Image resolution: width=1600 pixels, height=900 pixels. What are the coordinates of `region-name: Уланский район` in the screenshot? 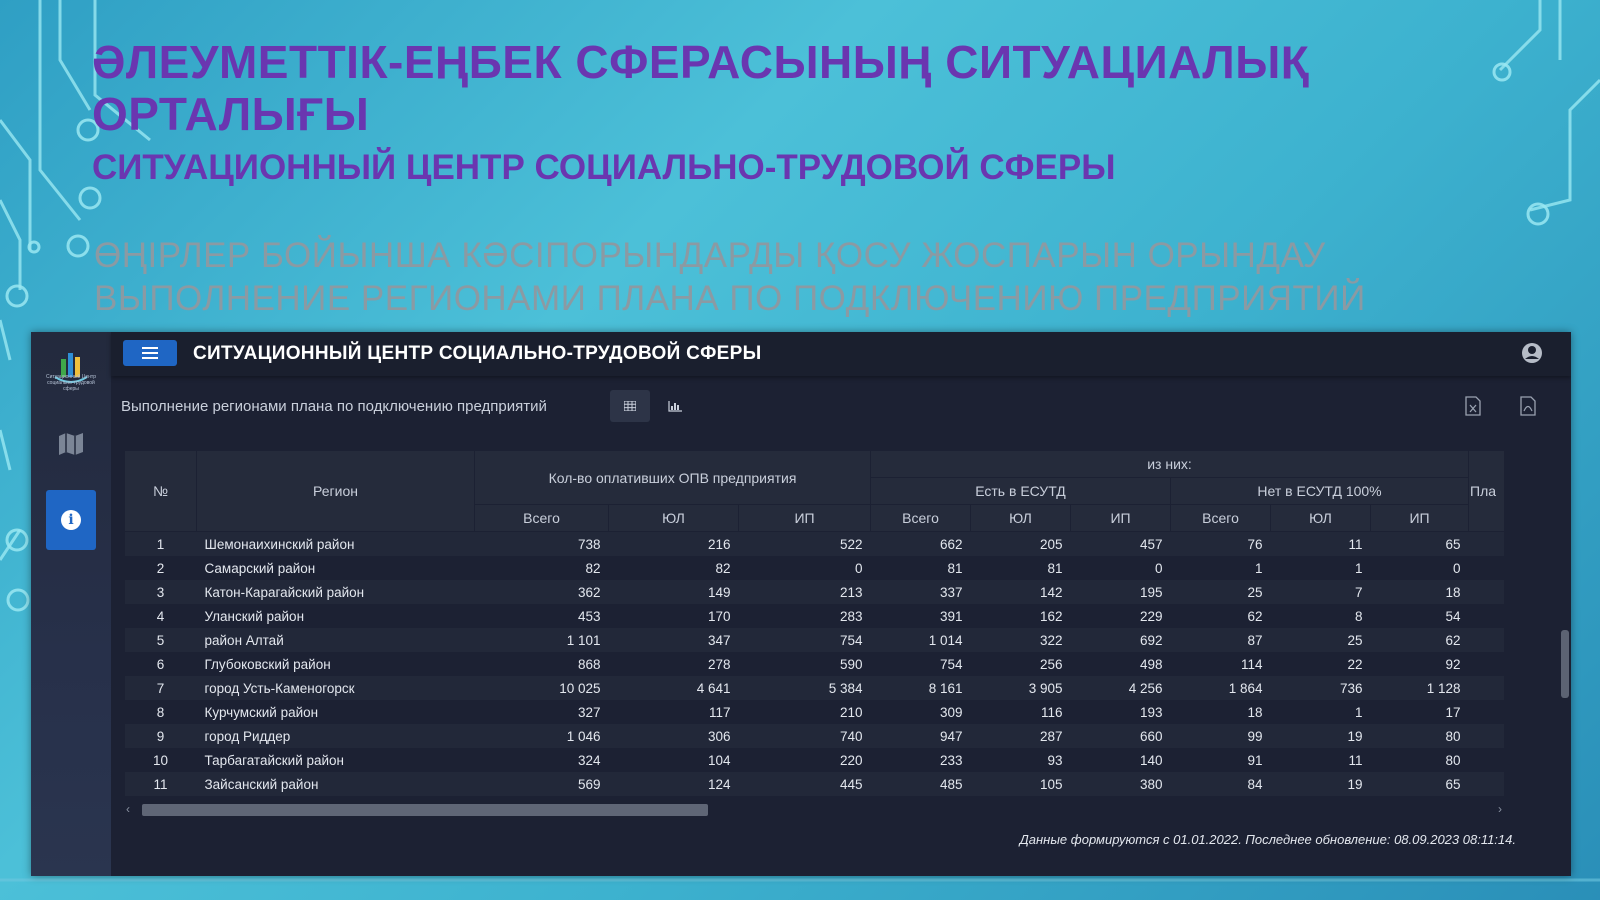 It's located at (335, 616).